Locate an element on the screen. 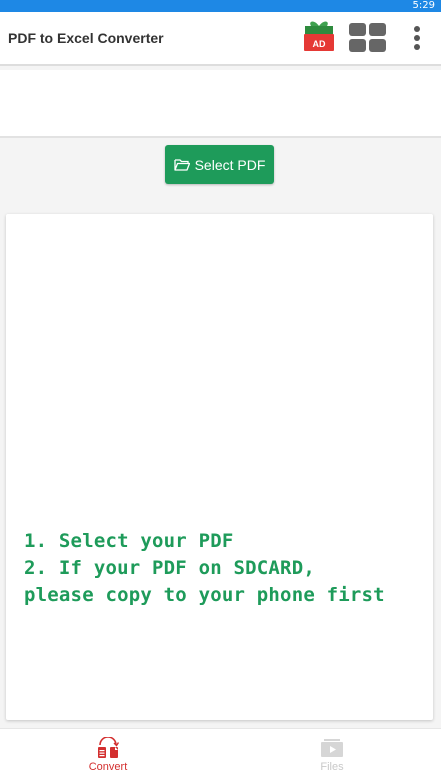 This screenshot has width=441, height=782. select-pdf-button: Select PDF is located at coordinates (219, 164).